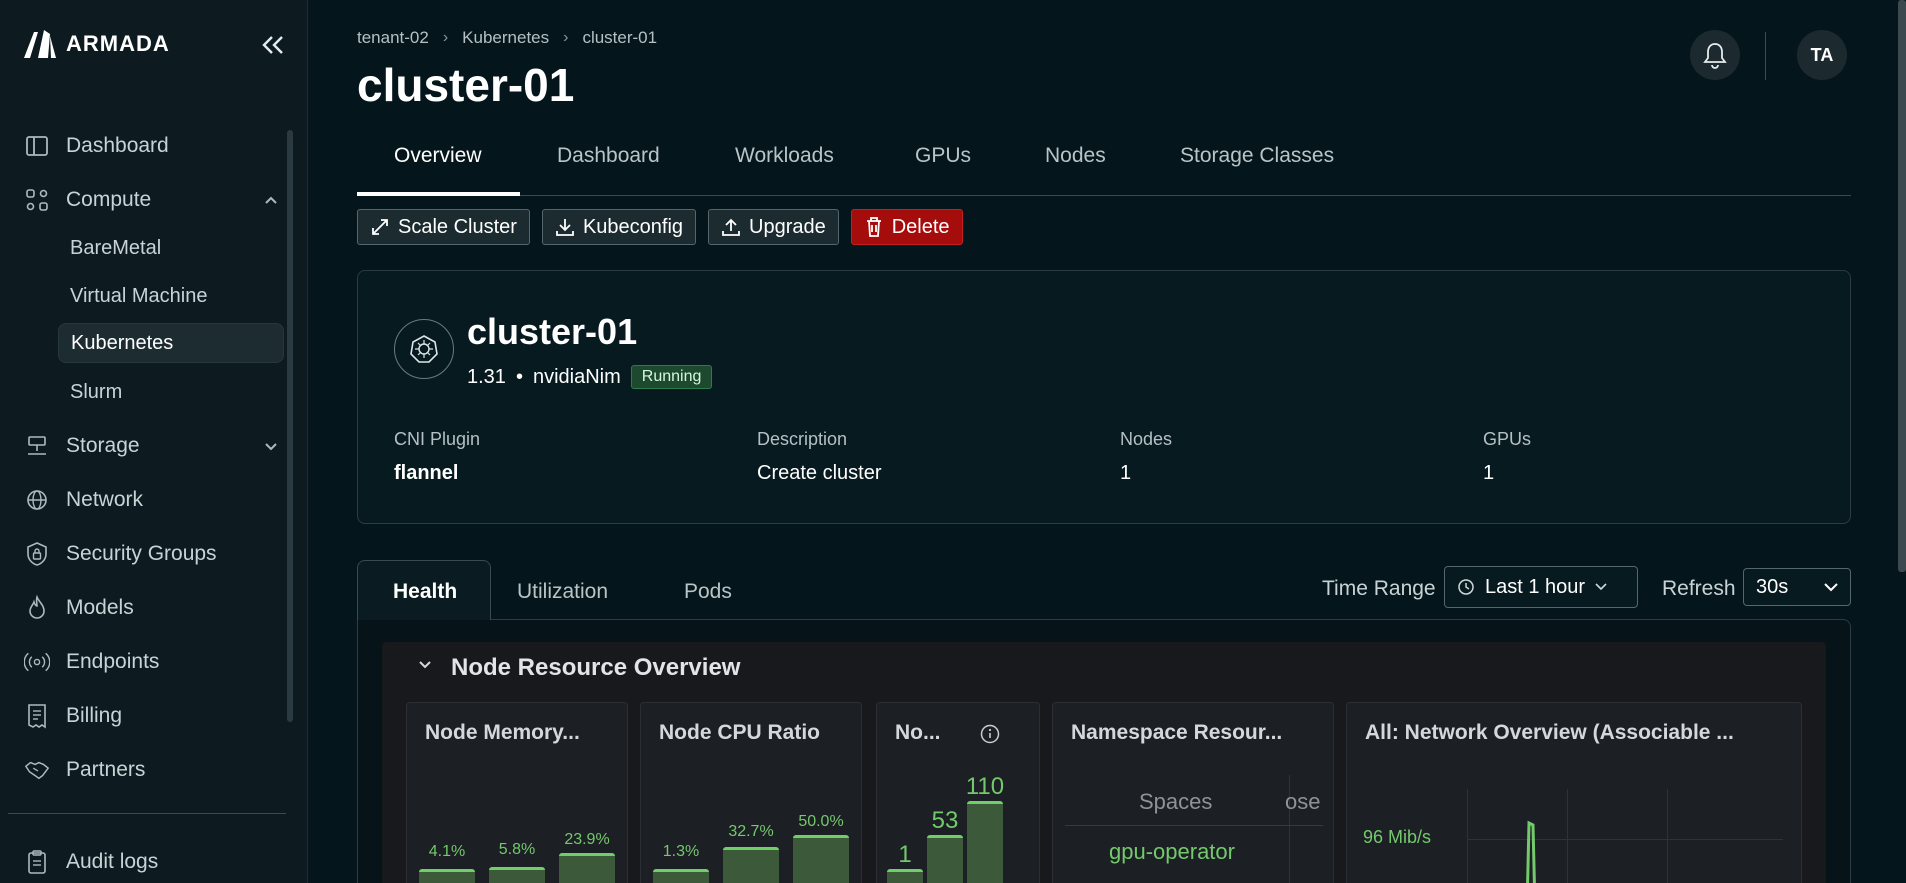 Image resolution: width=1906 pixels, height=883 pixels. I want to click on brand-logo: ARMADA, so click(96, 44).